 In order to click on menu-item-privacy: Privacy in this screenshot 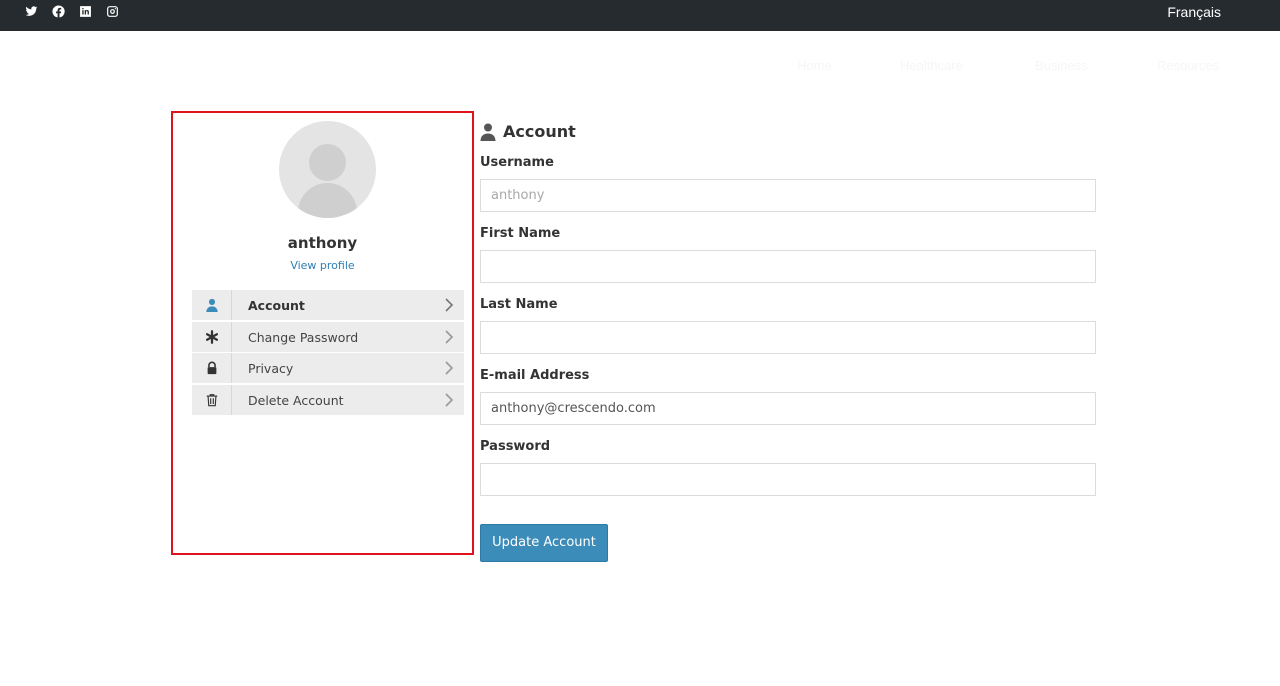, I will do `click(328, 368)`.